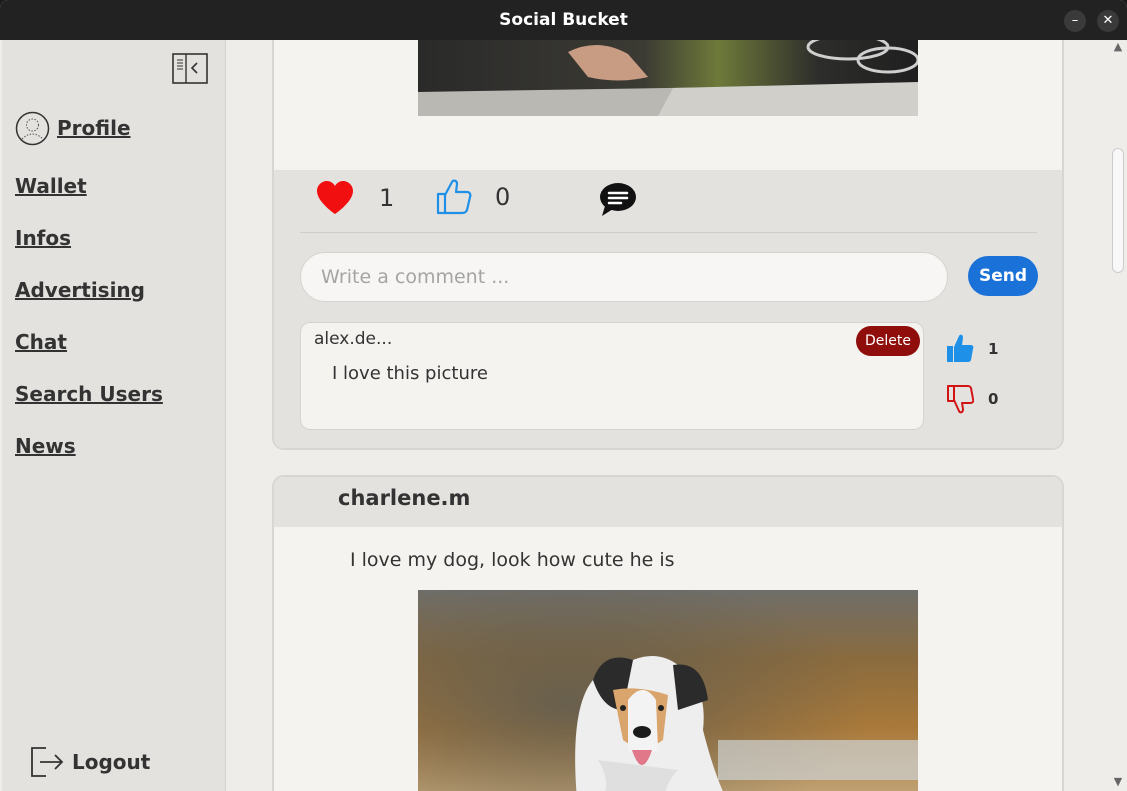 This screenshot has width=1127, height=791. I want to click on sidebar-item-chat: Chat, so click(41, 342).